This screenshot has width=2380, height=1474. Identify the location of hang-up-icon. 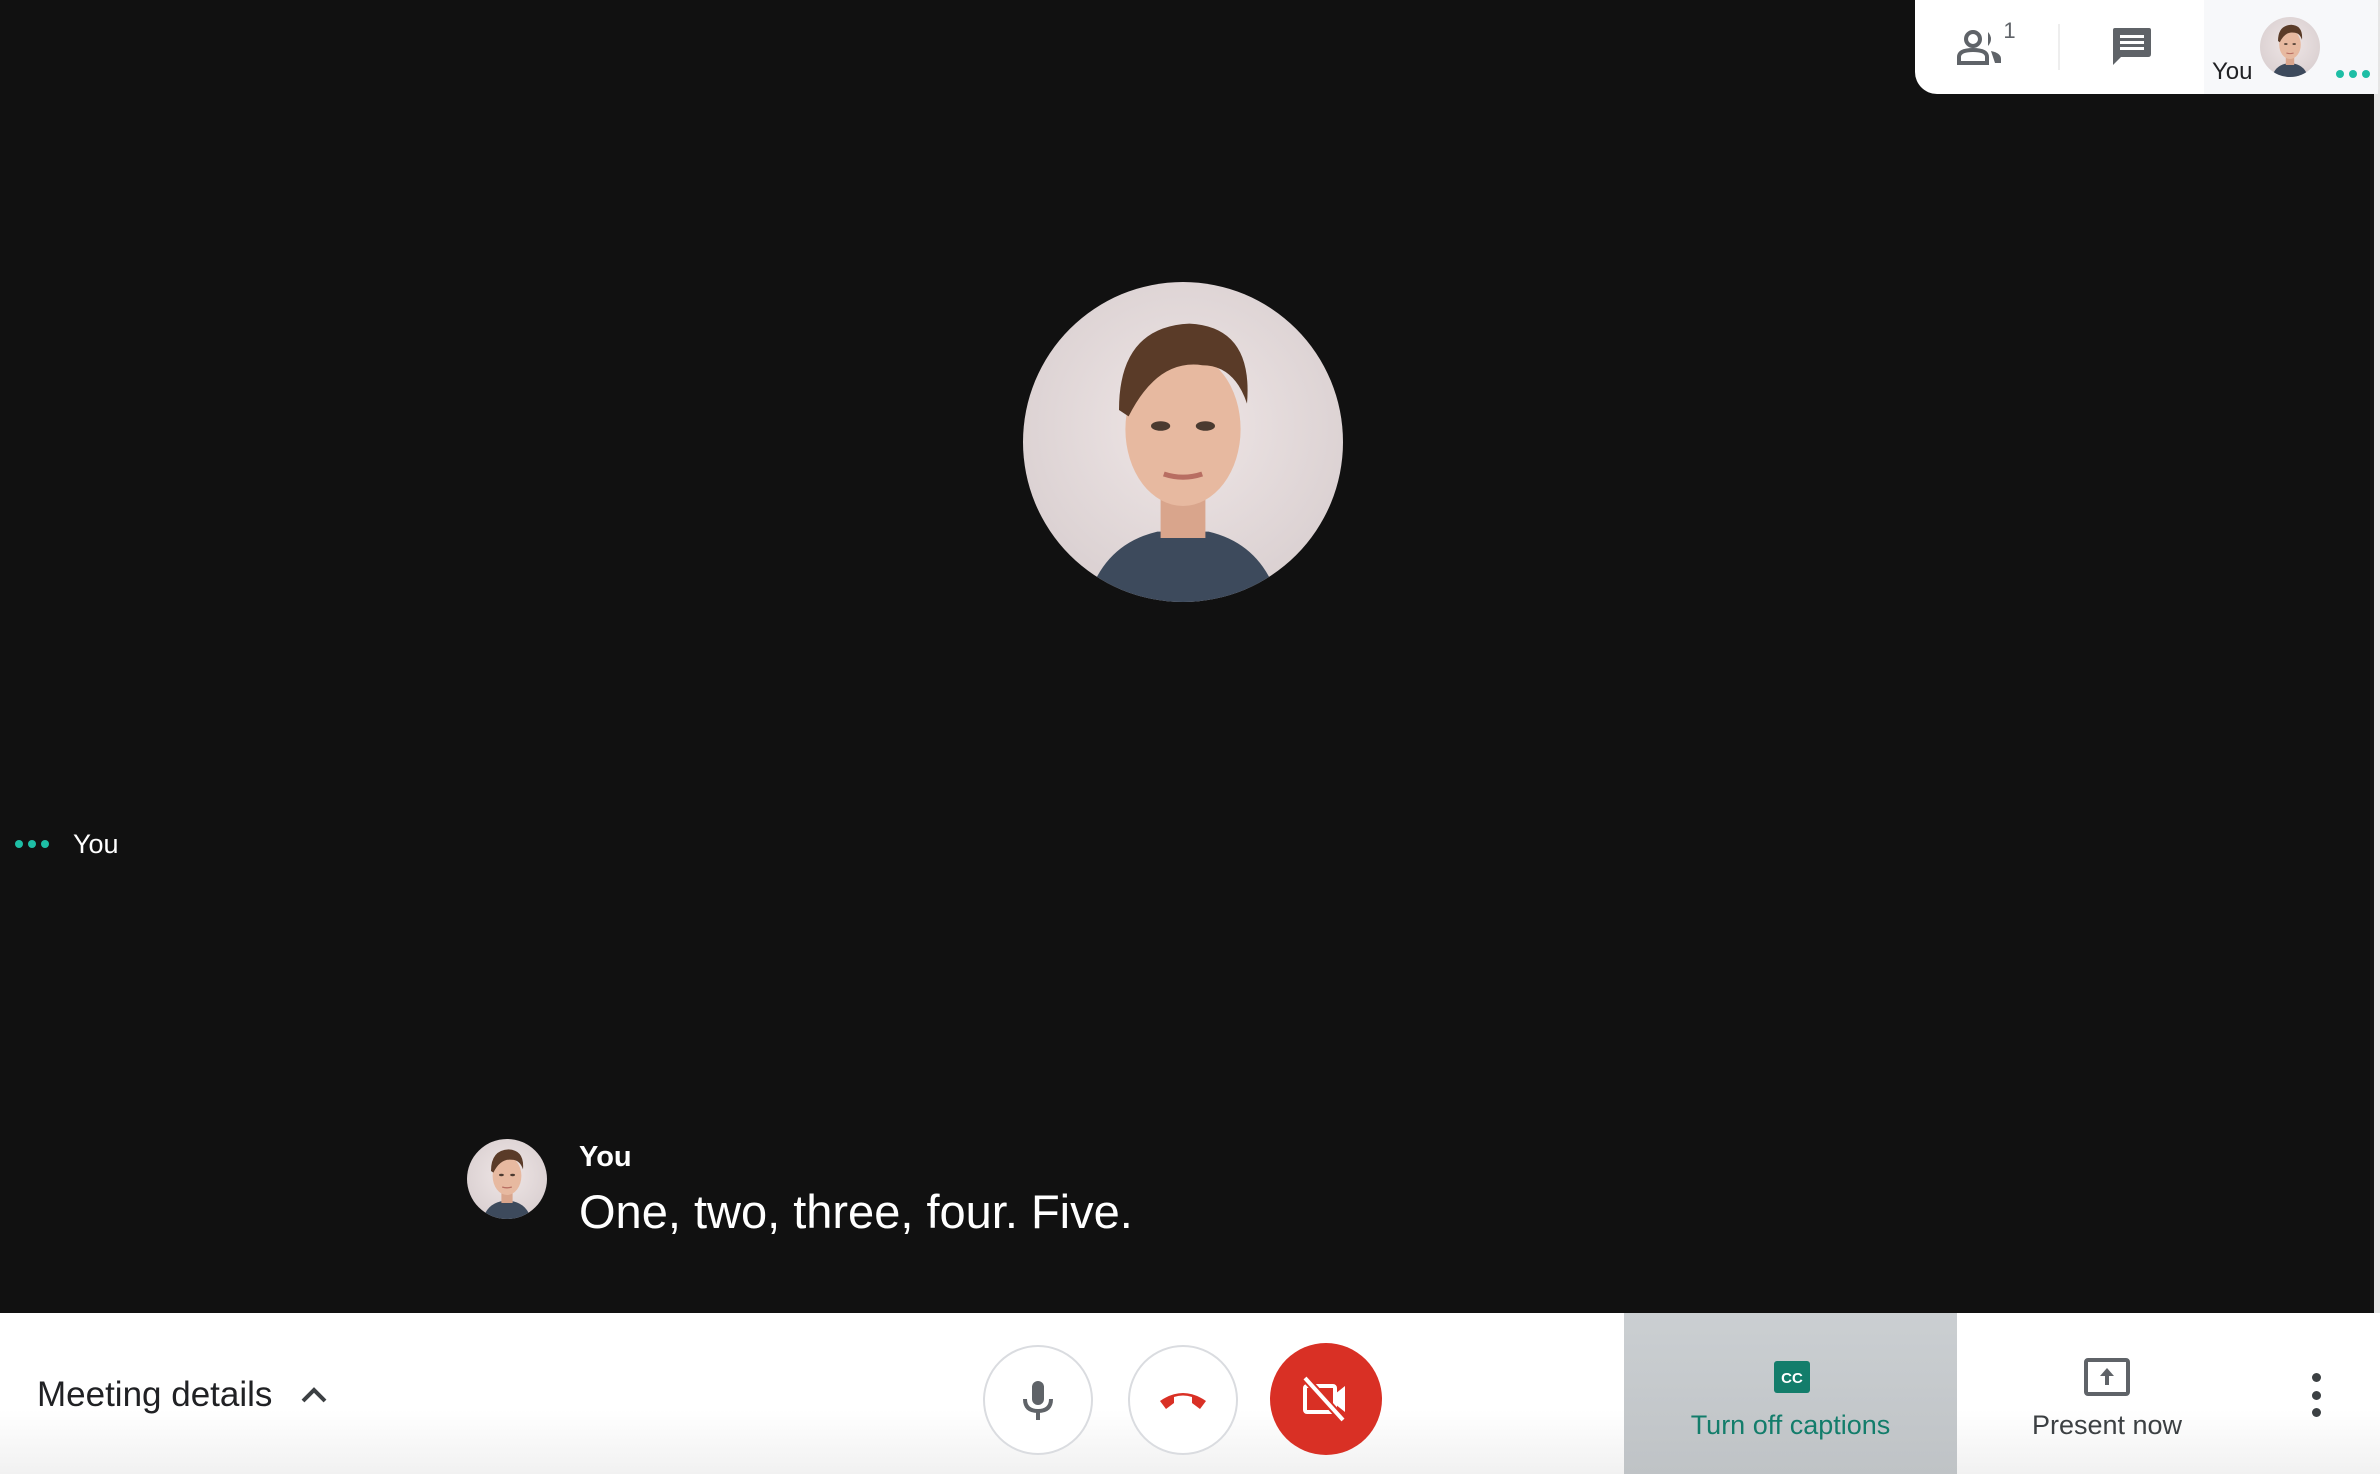
(1183, 1401).